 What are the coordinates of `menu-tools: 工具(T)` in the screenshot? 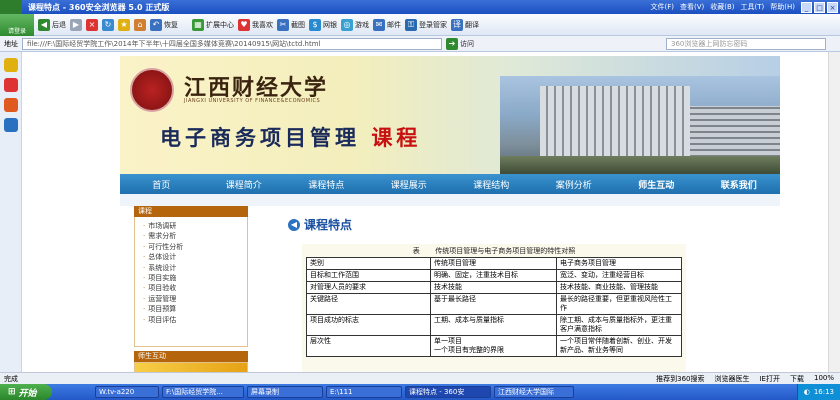 It's located at (753, 7).